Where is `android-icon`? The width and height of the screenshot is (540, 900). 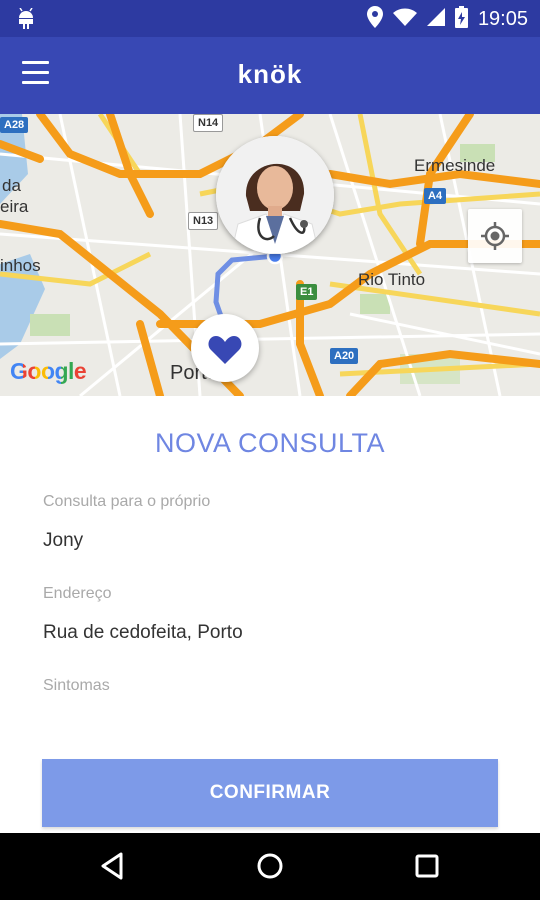 android-icon is located at coordinates (26, 21).